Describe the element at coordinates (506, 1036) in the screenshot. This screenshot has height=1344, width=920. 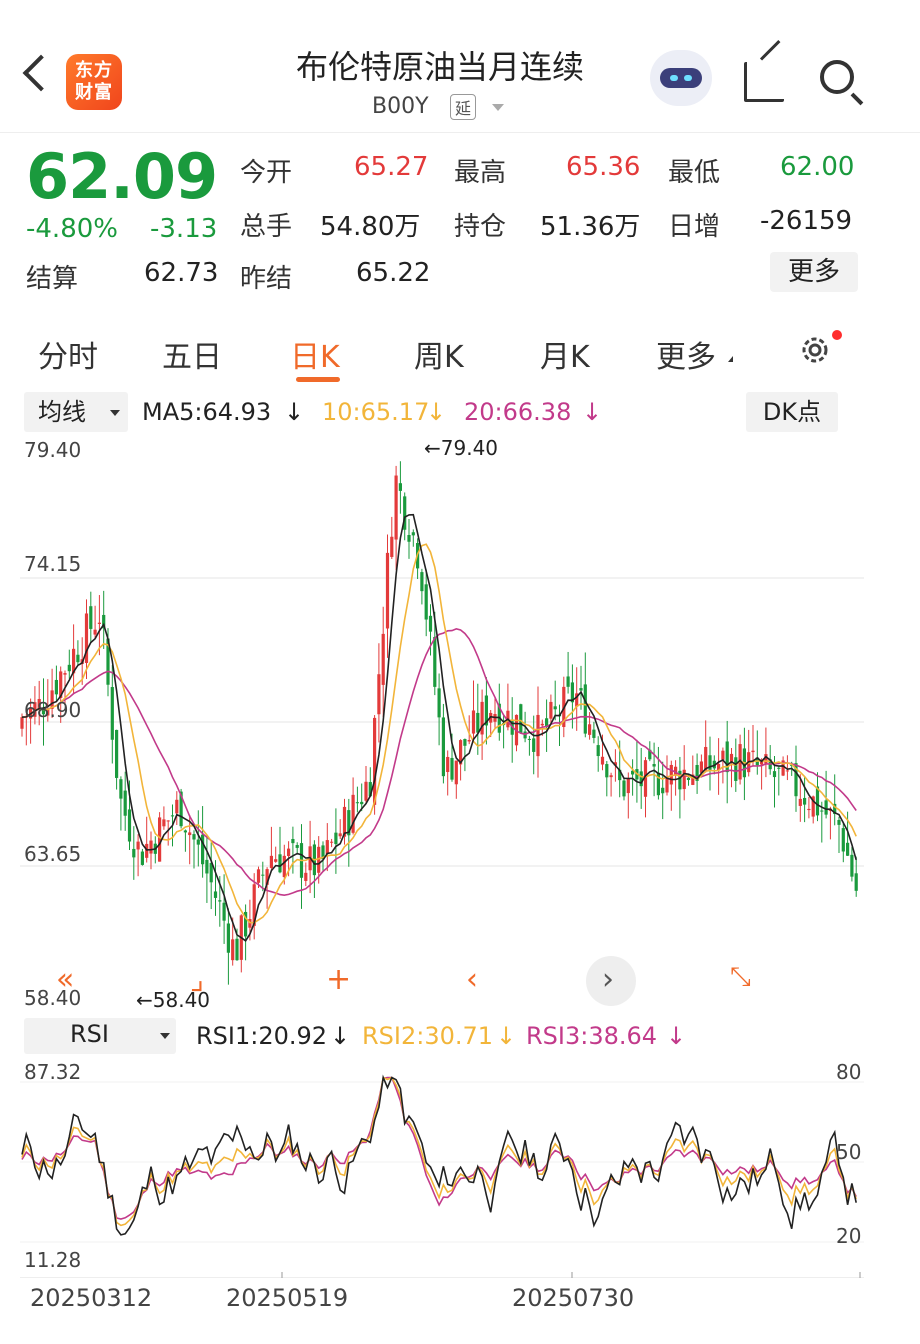
I see `rsi2-arrow-icon: ↓` at that location.